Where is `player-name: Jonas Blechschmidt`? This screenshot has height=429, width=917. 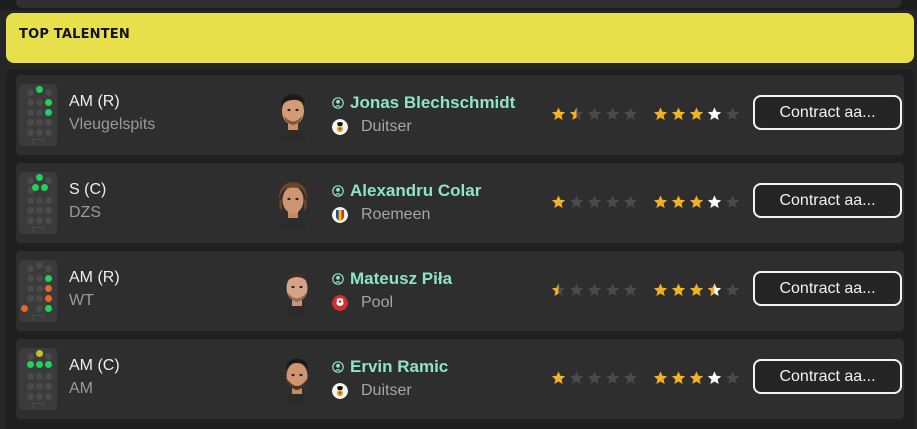 player-name: Jonas Blechschmidt is located at coordinates (432, 103).